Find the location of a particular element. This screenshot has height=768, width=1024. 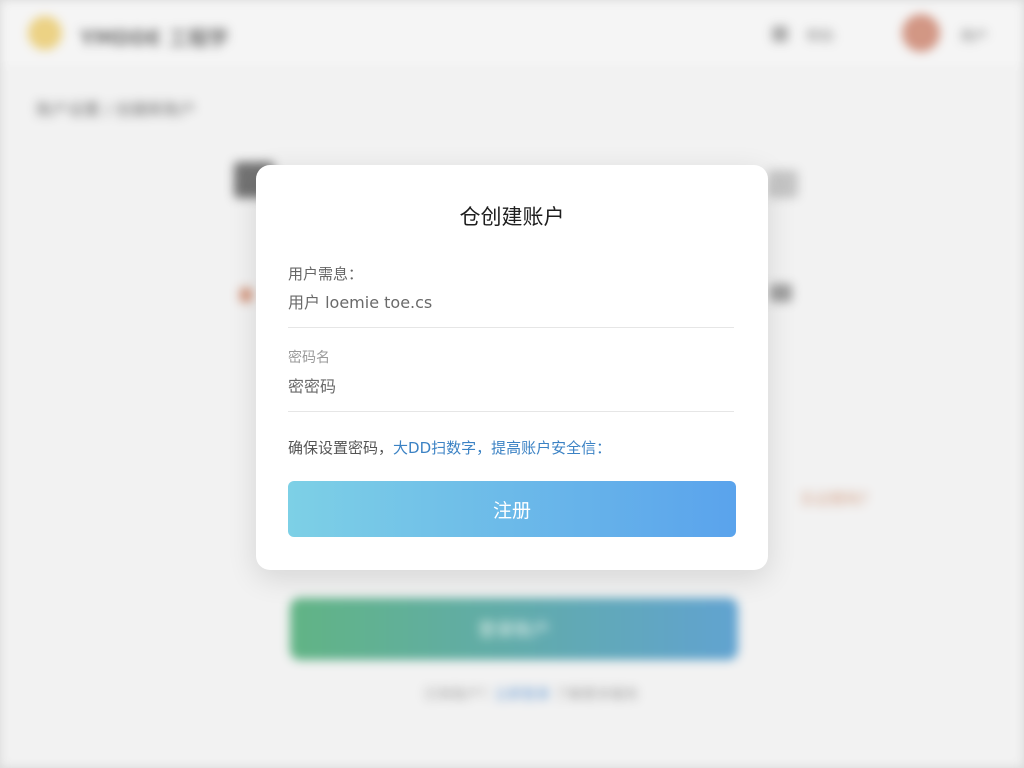

register-button: 注册 is located at coordinates (512, 509).